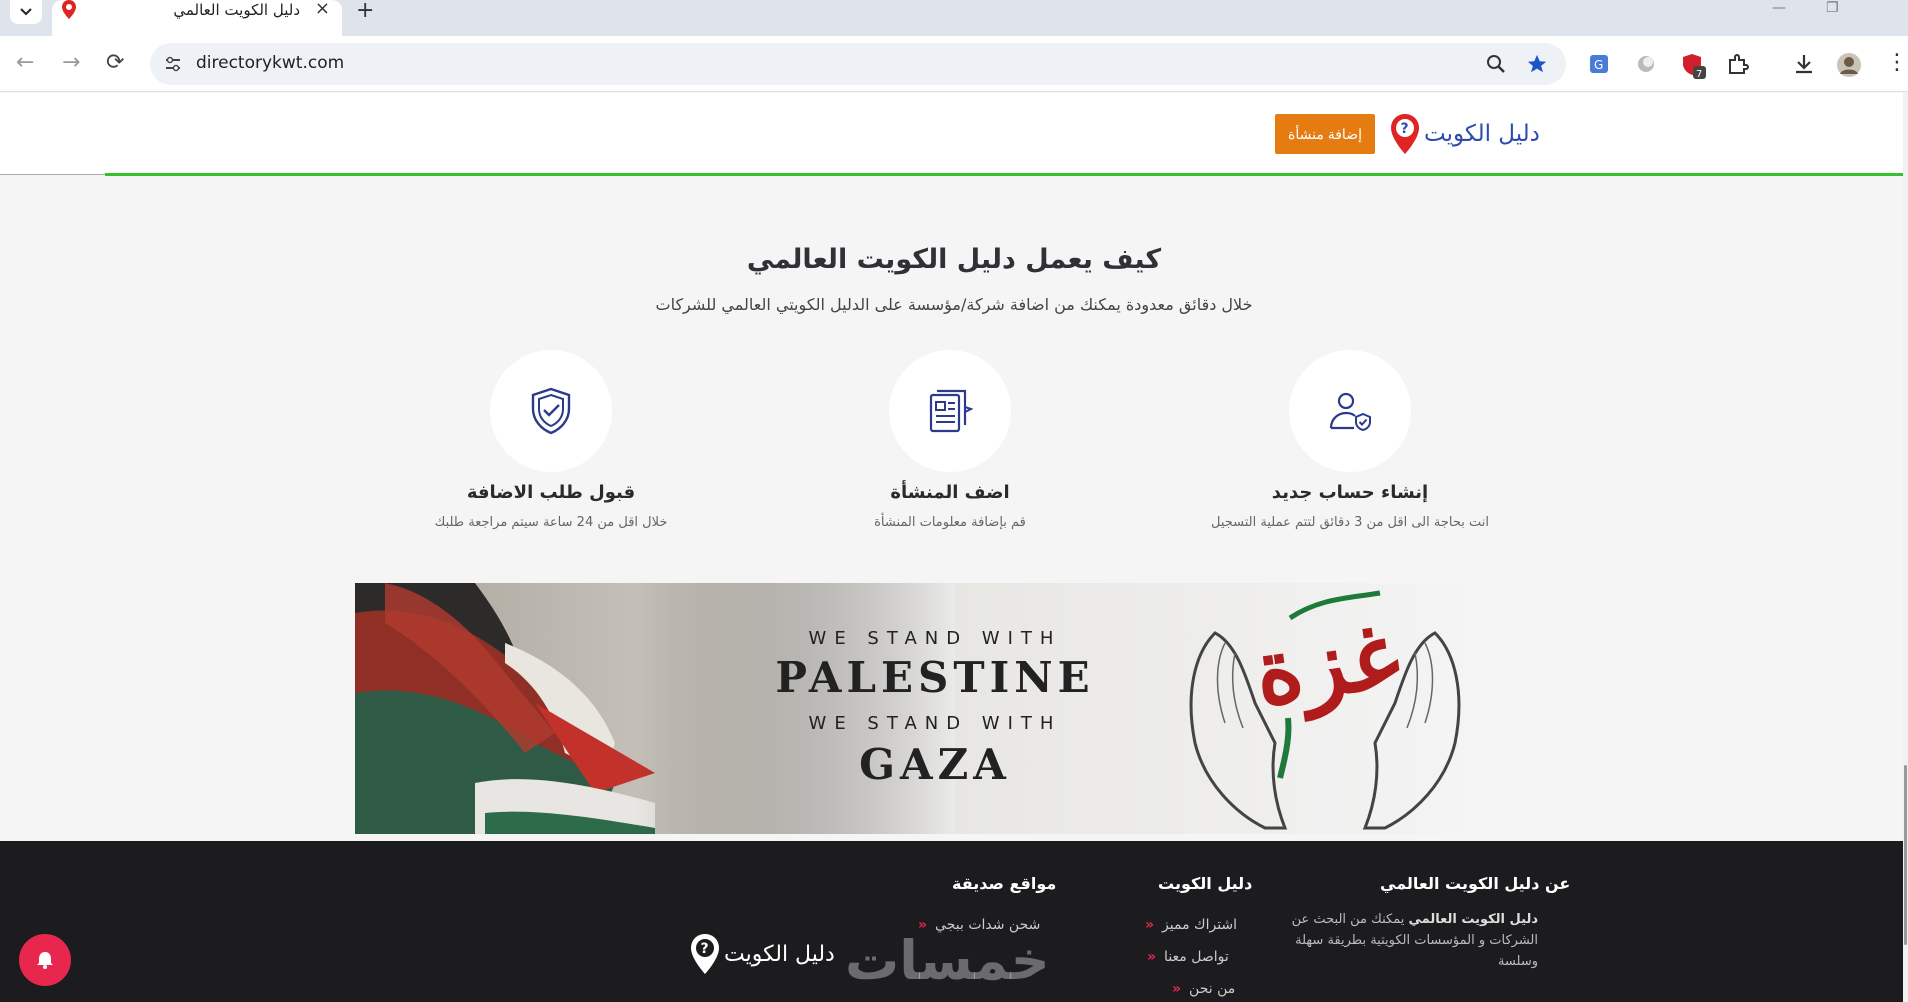 This screenshot has width=1908, height=1002. Describe the element at coordinates (173, 64) in the screenshot. I see `site-settings-icon` at that location.